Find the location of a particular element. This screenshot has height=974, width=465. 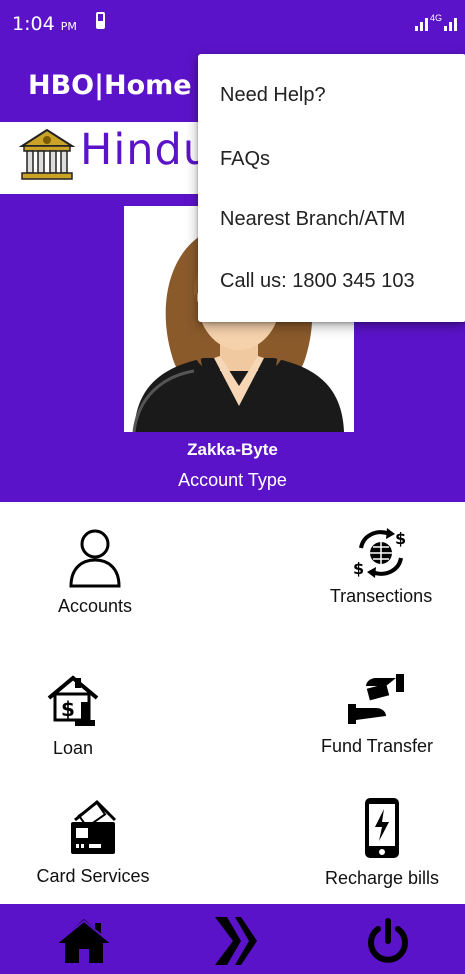

logo-button is located at coordinates (236, 941).